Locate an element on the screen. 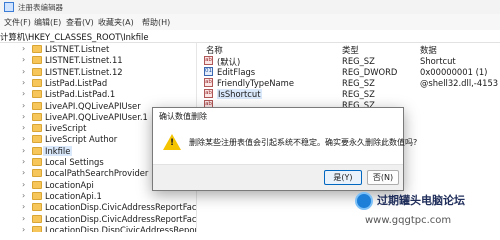 The width and height of the screenshot is (500, 240). value-type: REG_DWORD is located at coordinates (370, 72).